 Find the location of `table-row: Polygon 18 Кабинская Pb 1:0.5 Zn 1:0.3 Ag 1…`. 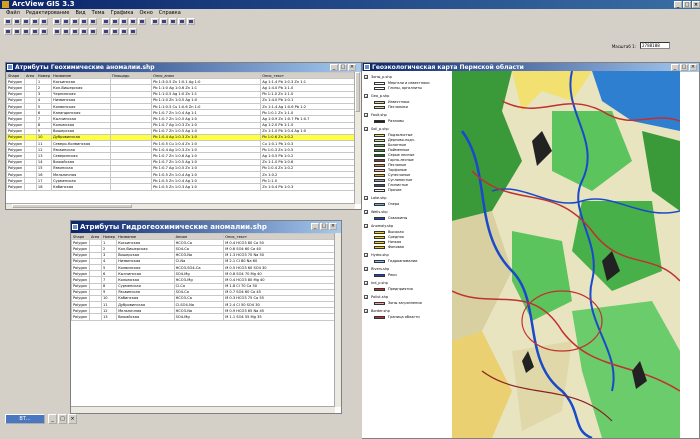

table-row: Polygon 18 Кабинская Pb 1:0.5 Zn 1:0.3 Ag 1… is located at coordinates (180, 187).